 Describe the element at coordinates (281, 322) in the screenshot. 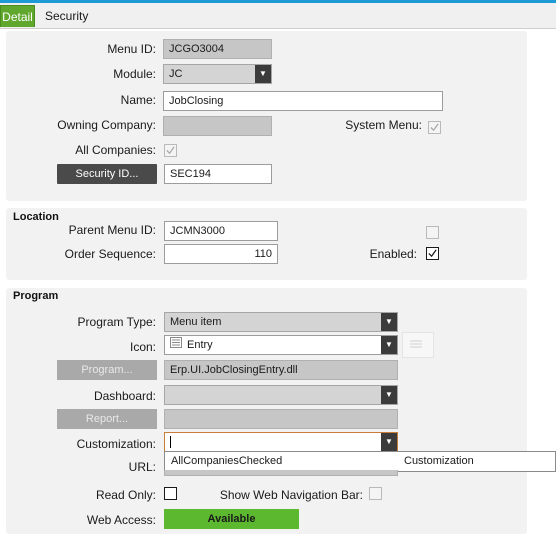

I see `program-type-select: Menu item` at that location.